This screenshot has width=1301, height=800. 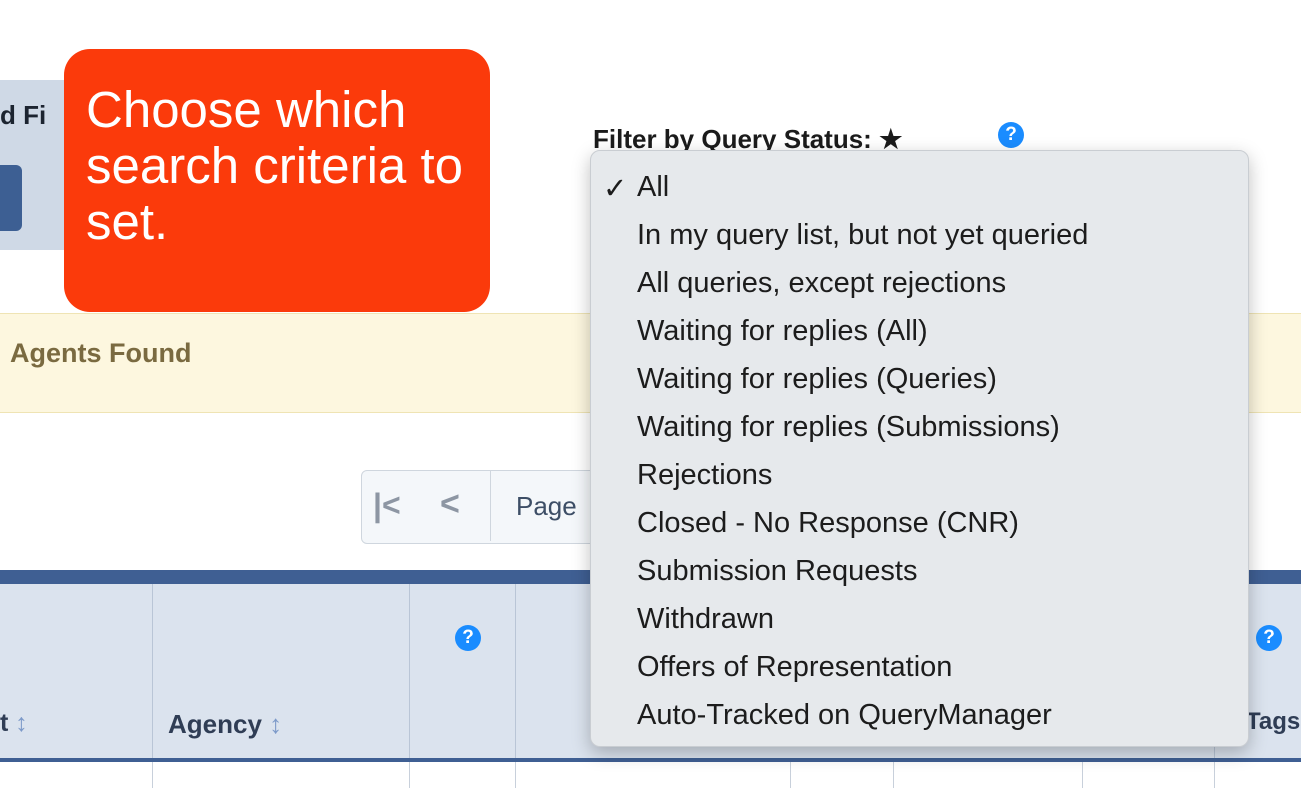 I want to click on dropdown-option: Waiting for replies (All), so click(x=782, y=331).